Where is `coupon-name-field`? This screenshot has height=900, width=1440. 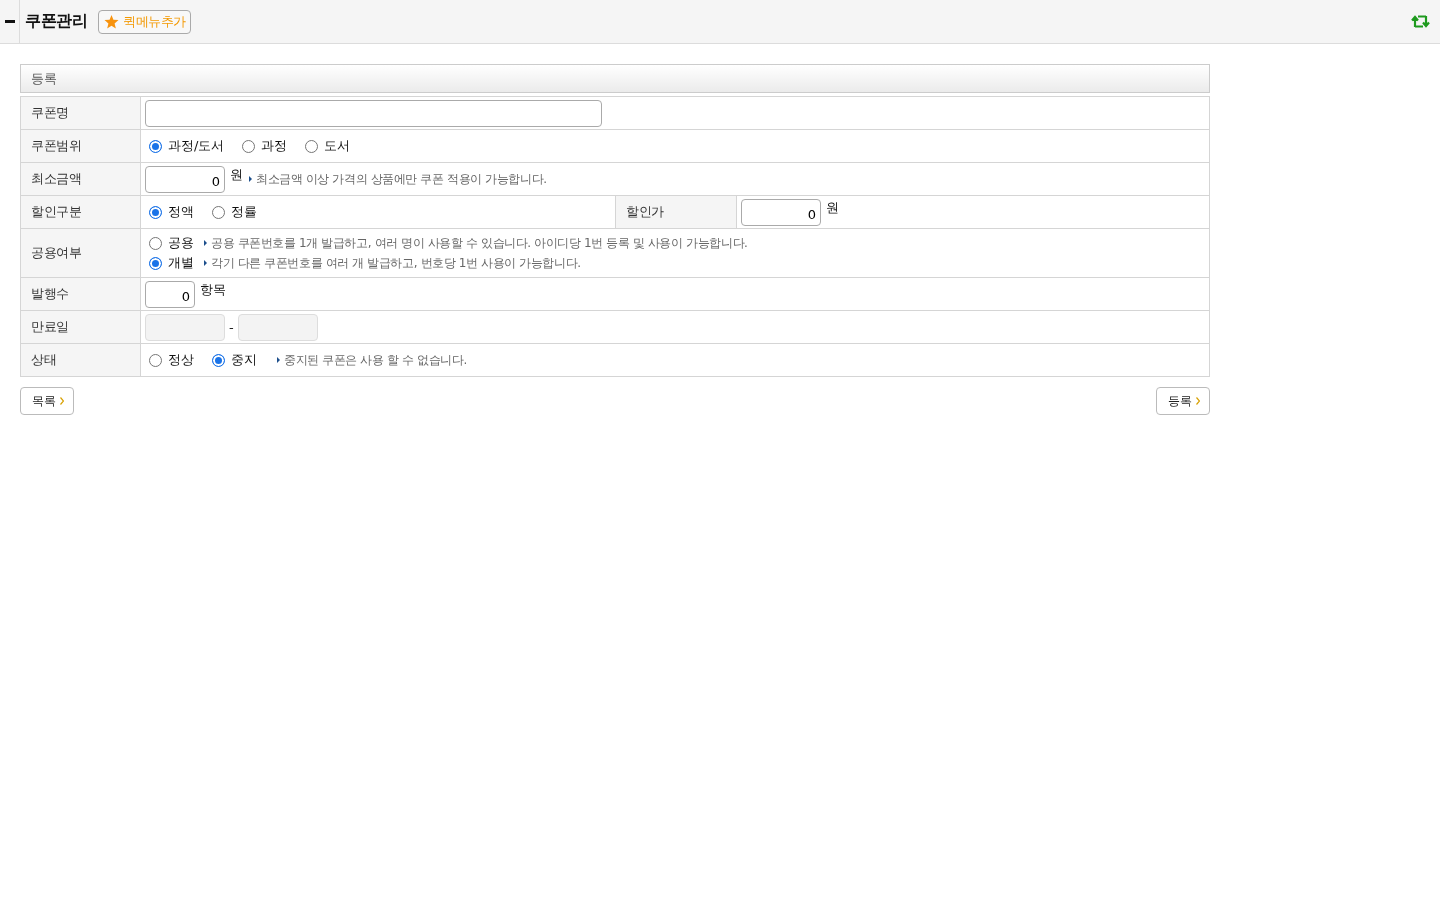 coupon-name-field is located at coordinates (373, 113).